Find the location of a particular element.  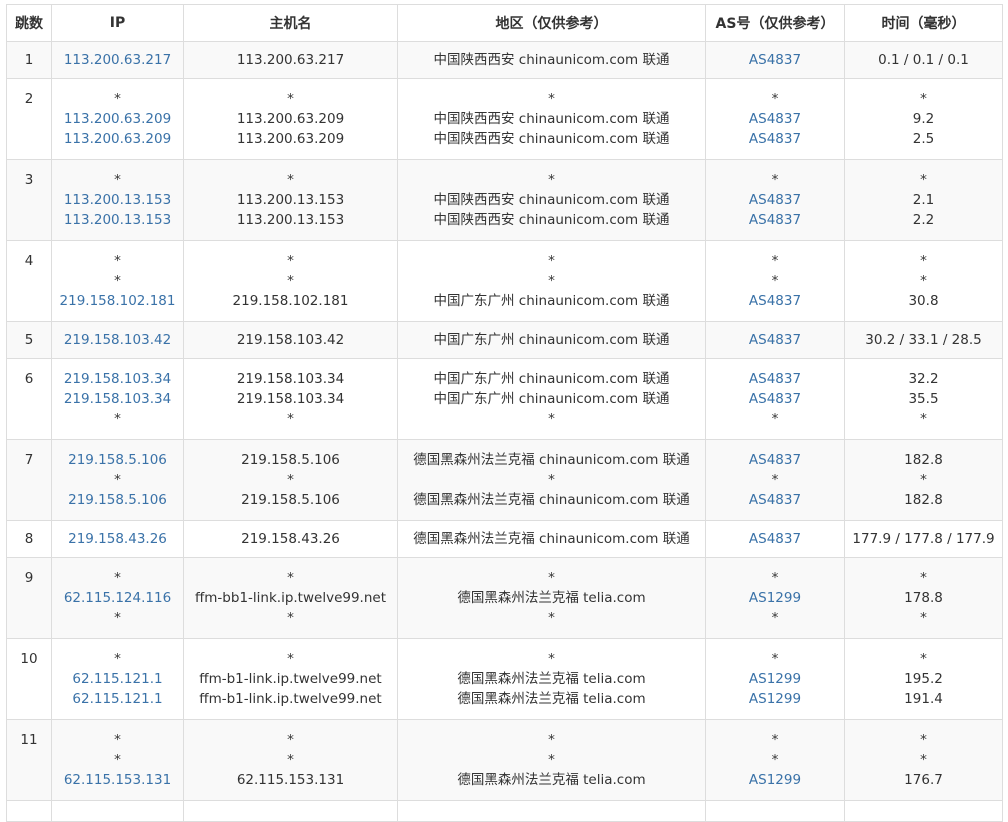

ip-link: 113.200.63.217 is located at coordinates (117, 60).